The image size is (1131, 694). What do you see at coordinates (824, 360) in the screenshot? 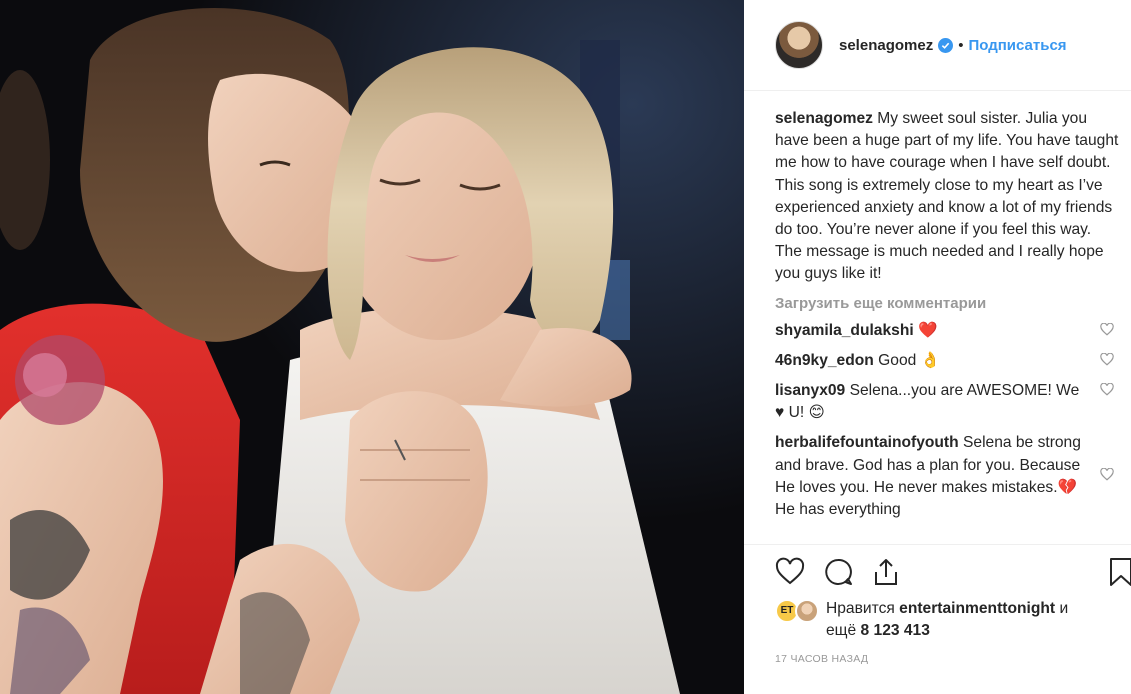
I see `comment-username: 46n9ky_edon` at bounding box center [824, 360].